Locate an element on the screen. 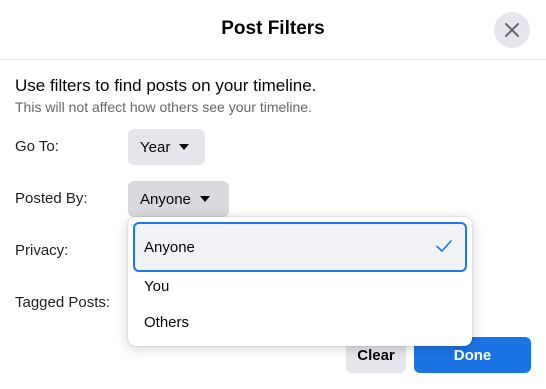  check-icon is located at coordinates (444, 246).